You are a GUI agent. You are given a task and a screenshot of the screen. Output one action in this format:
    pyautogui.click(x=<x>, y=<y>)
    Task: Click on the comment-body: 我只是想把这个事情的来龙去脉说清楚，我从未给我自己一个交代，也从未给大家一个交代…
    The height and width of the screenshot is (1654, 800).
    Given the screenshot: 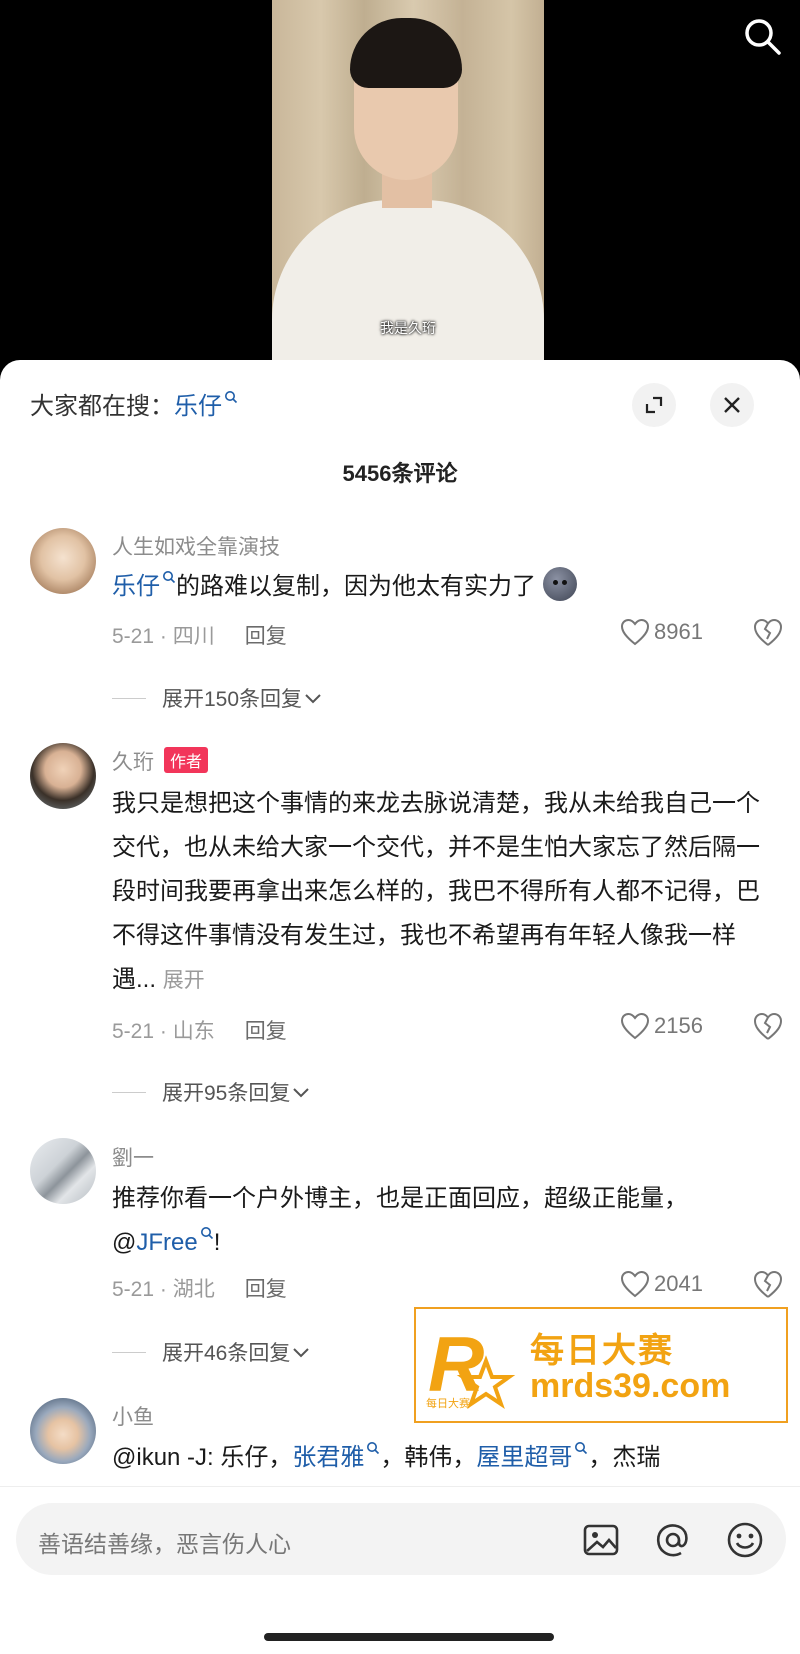 What is the action you would take?
    pyautogui.click(x=436, y=891)
    